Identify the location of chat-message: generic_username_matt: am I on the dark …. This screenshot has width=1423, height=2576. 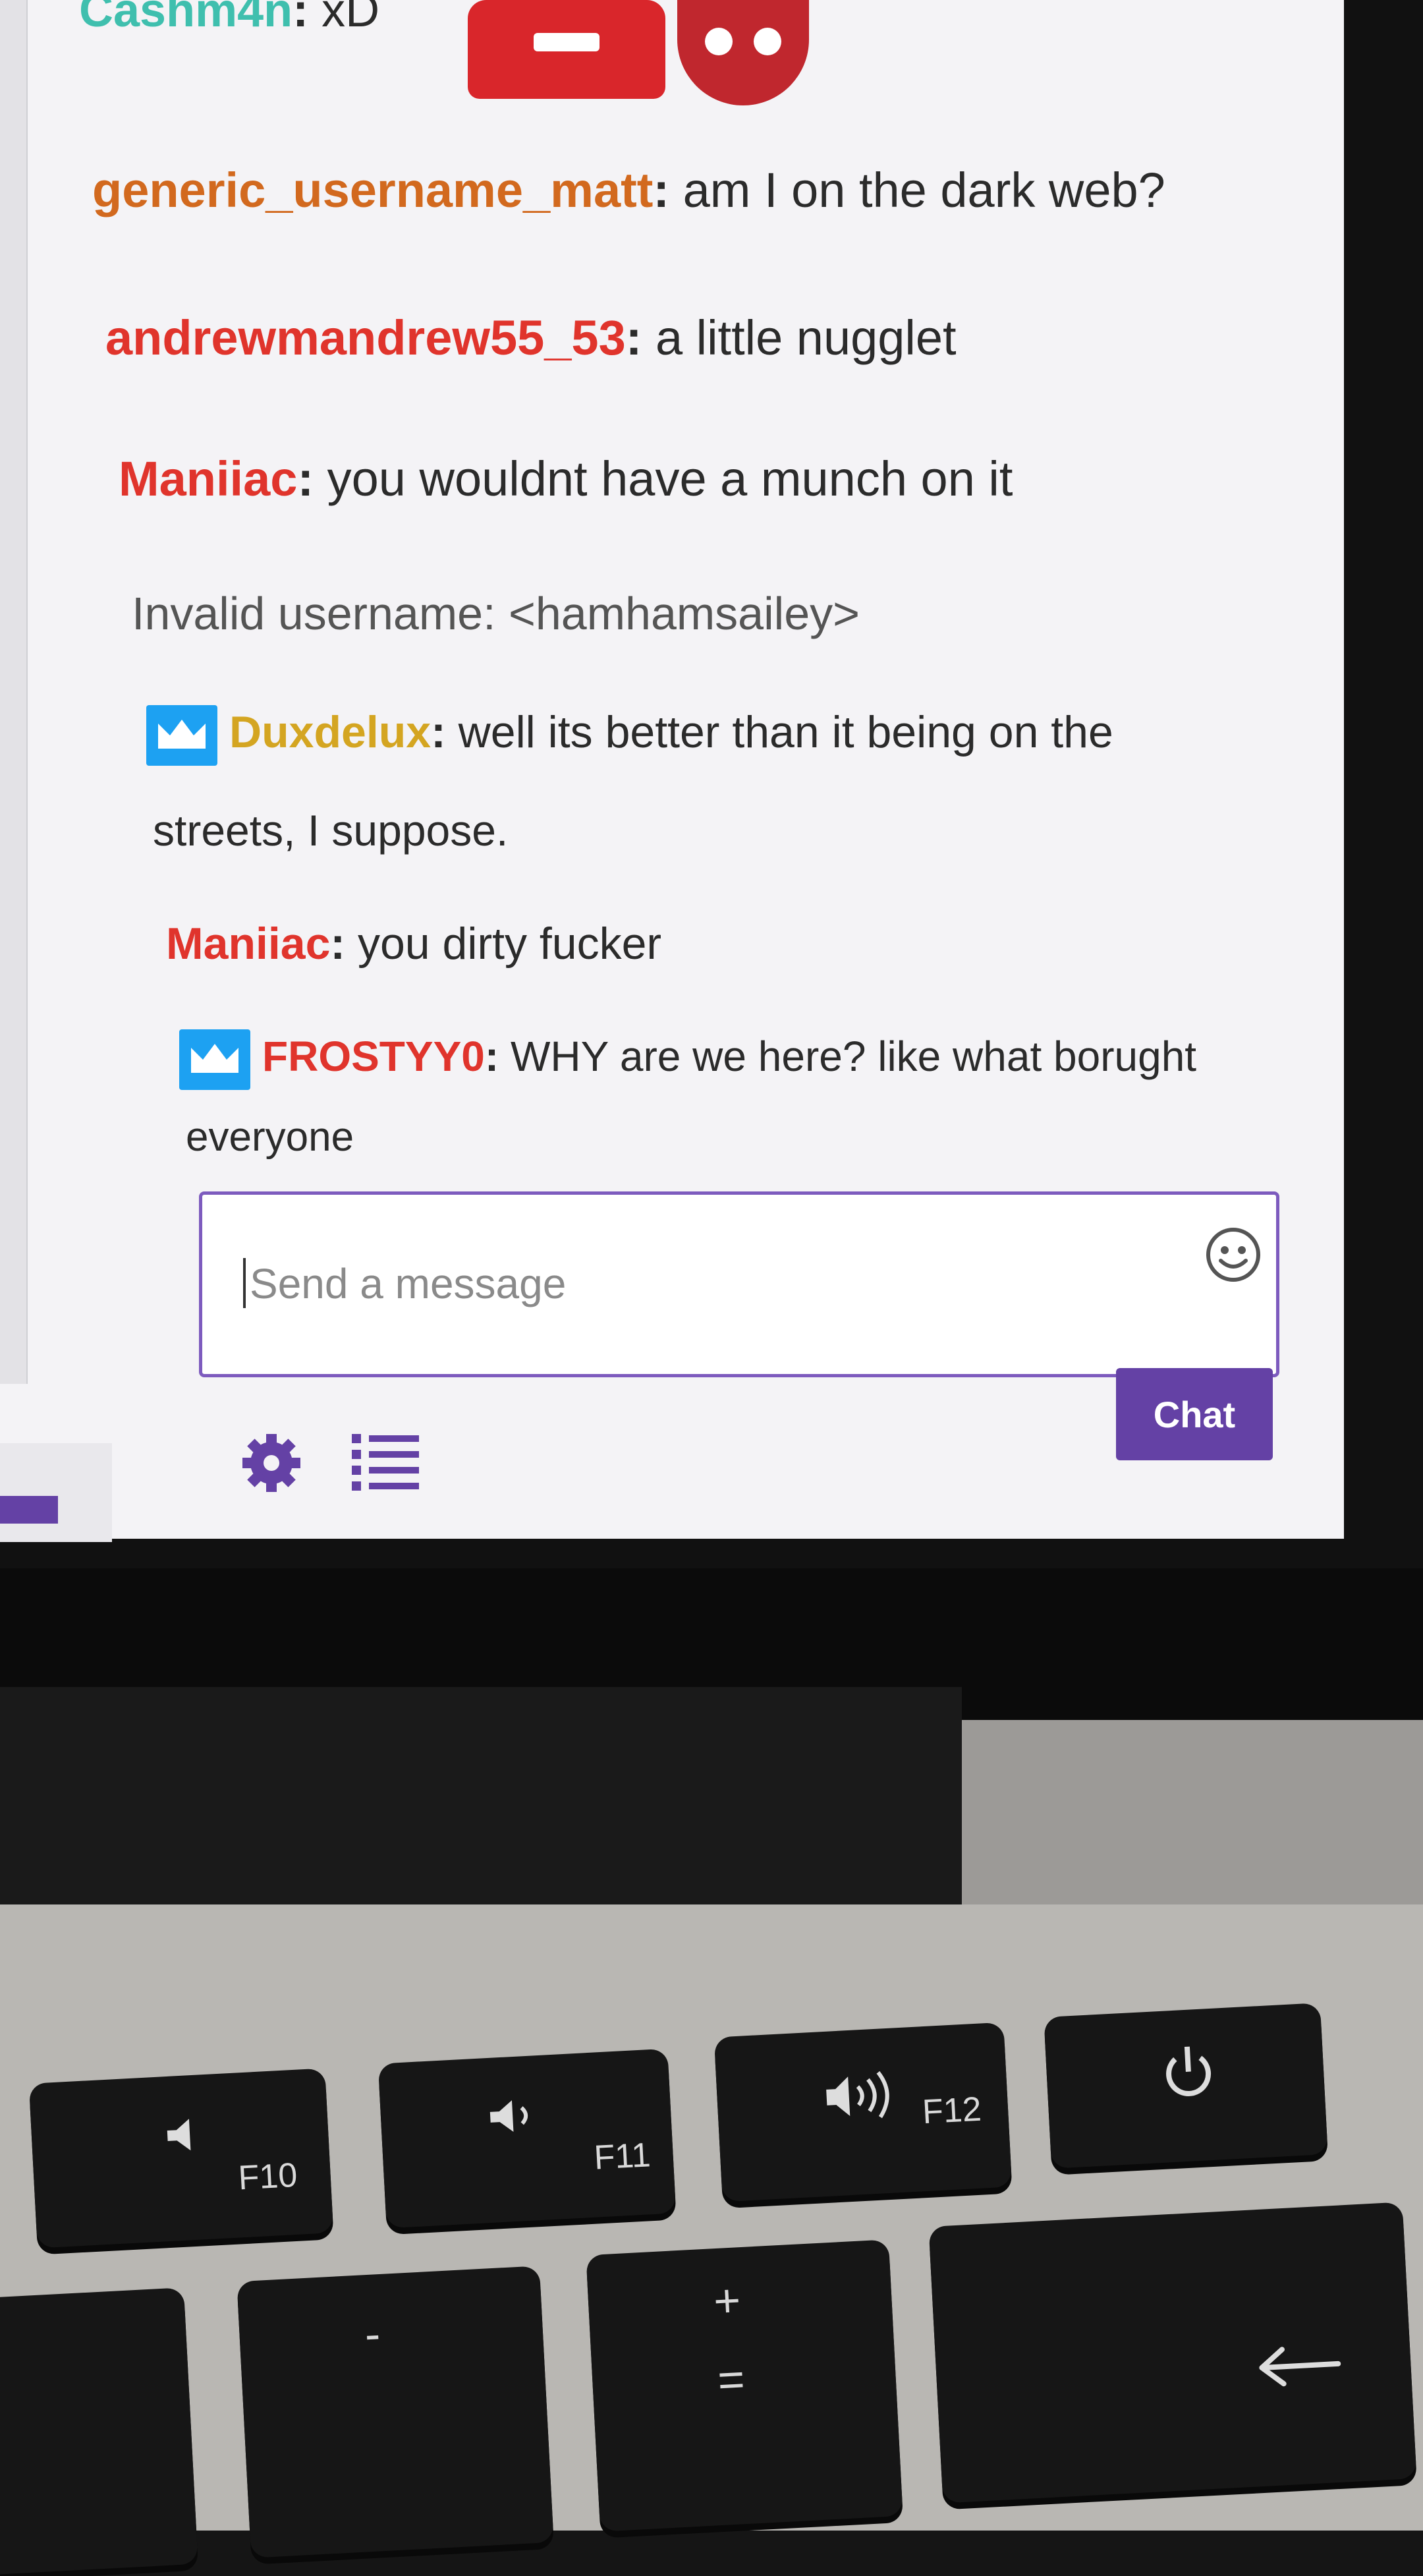
(628, 190).